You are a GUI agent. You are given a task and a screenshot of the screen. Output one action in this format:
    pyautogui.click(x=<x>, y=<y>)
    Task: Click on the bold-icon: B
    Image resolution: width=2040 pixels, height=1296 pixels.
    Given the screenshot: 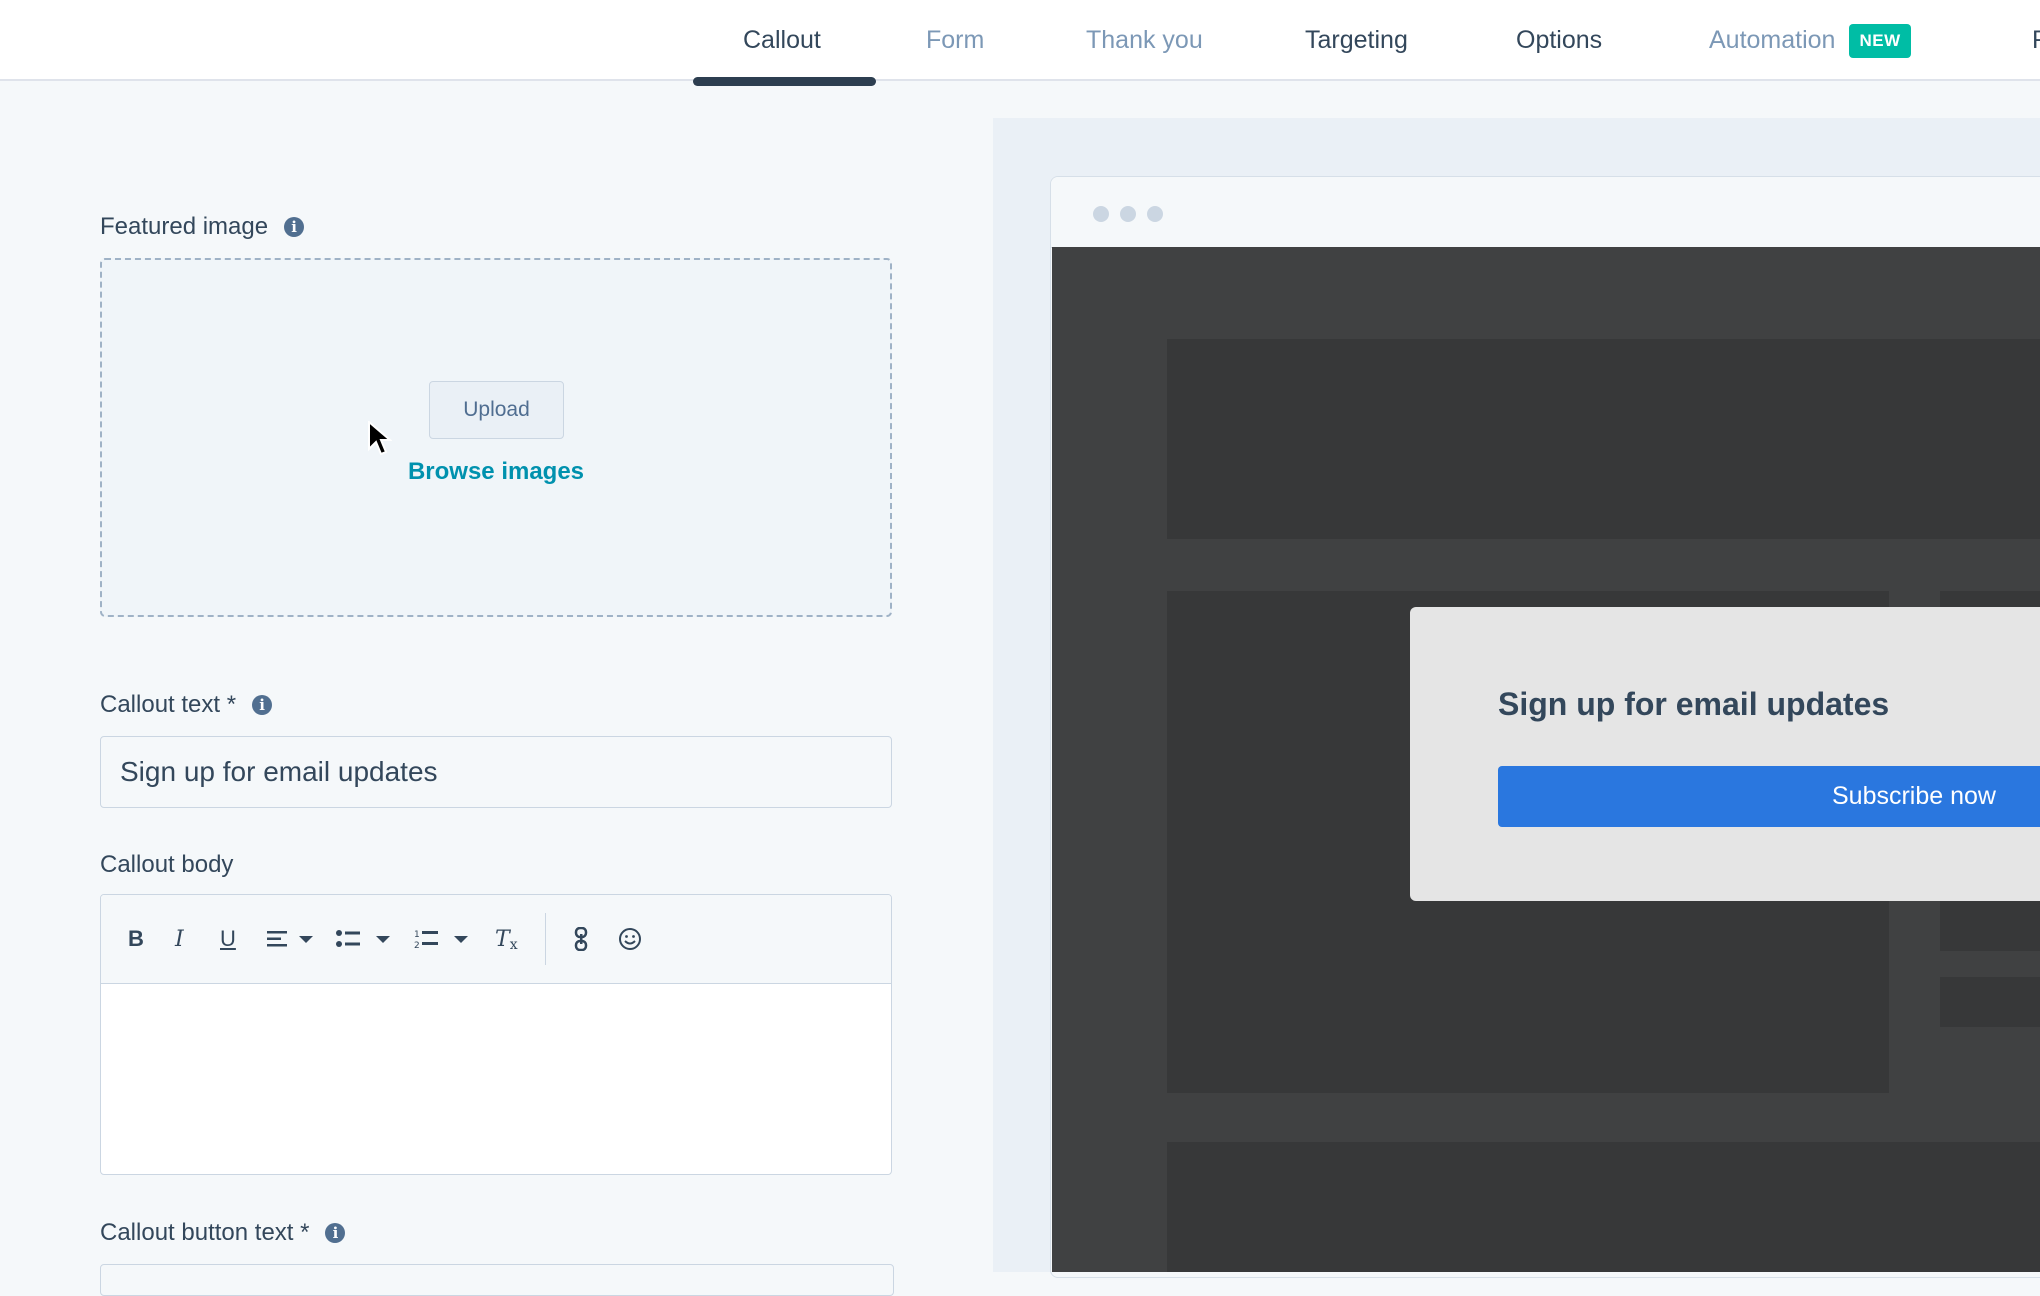 What is the action you would take?
    pyautogui.click(x=136, y=939)
    